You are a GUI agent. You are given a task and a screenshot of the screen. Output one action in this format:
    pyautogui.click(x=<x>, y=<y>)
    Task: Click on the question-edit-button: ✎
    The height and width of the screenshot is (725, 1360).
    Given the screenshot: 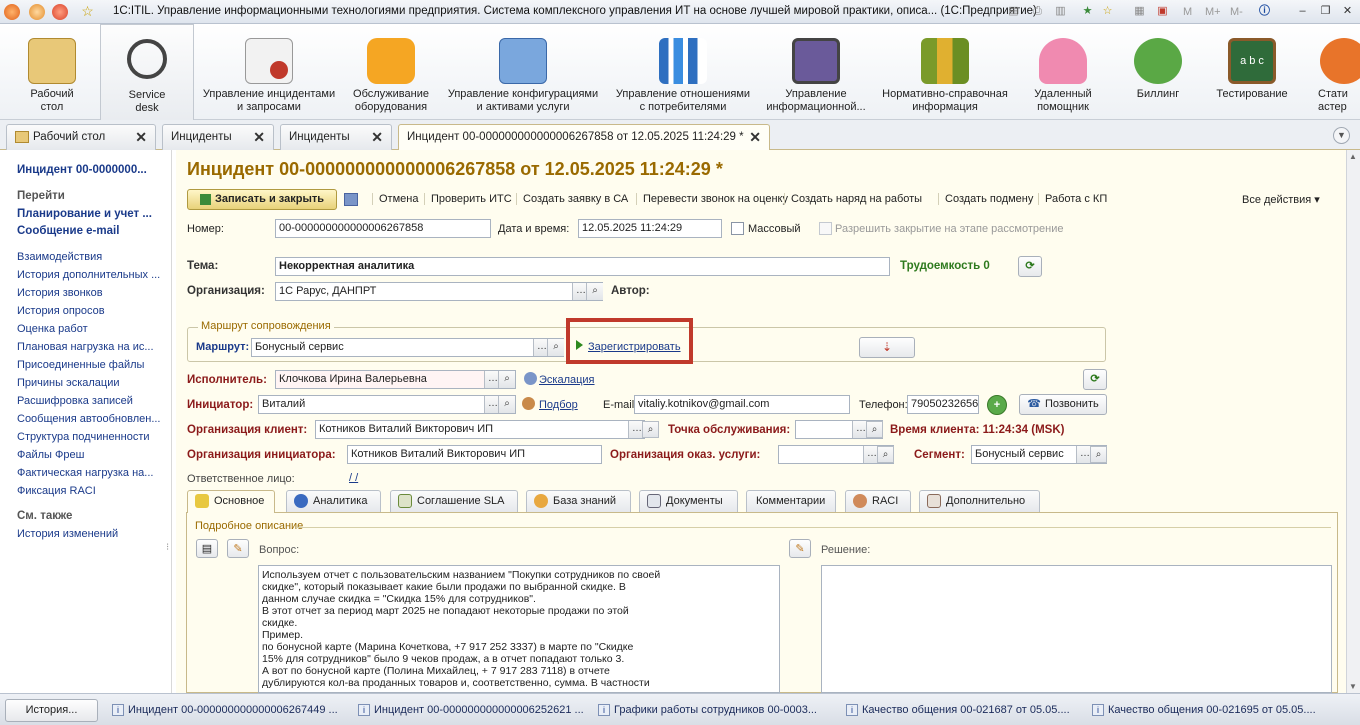 What is the action you would take?
    pyautogui.click(x=238, y=548)
    